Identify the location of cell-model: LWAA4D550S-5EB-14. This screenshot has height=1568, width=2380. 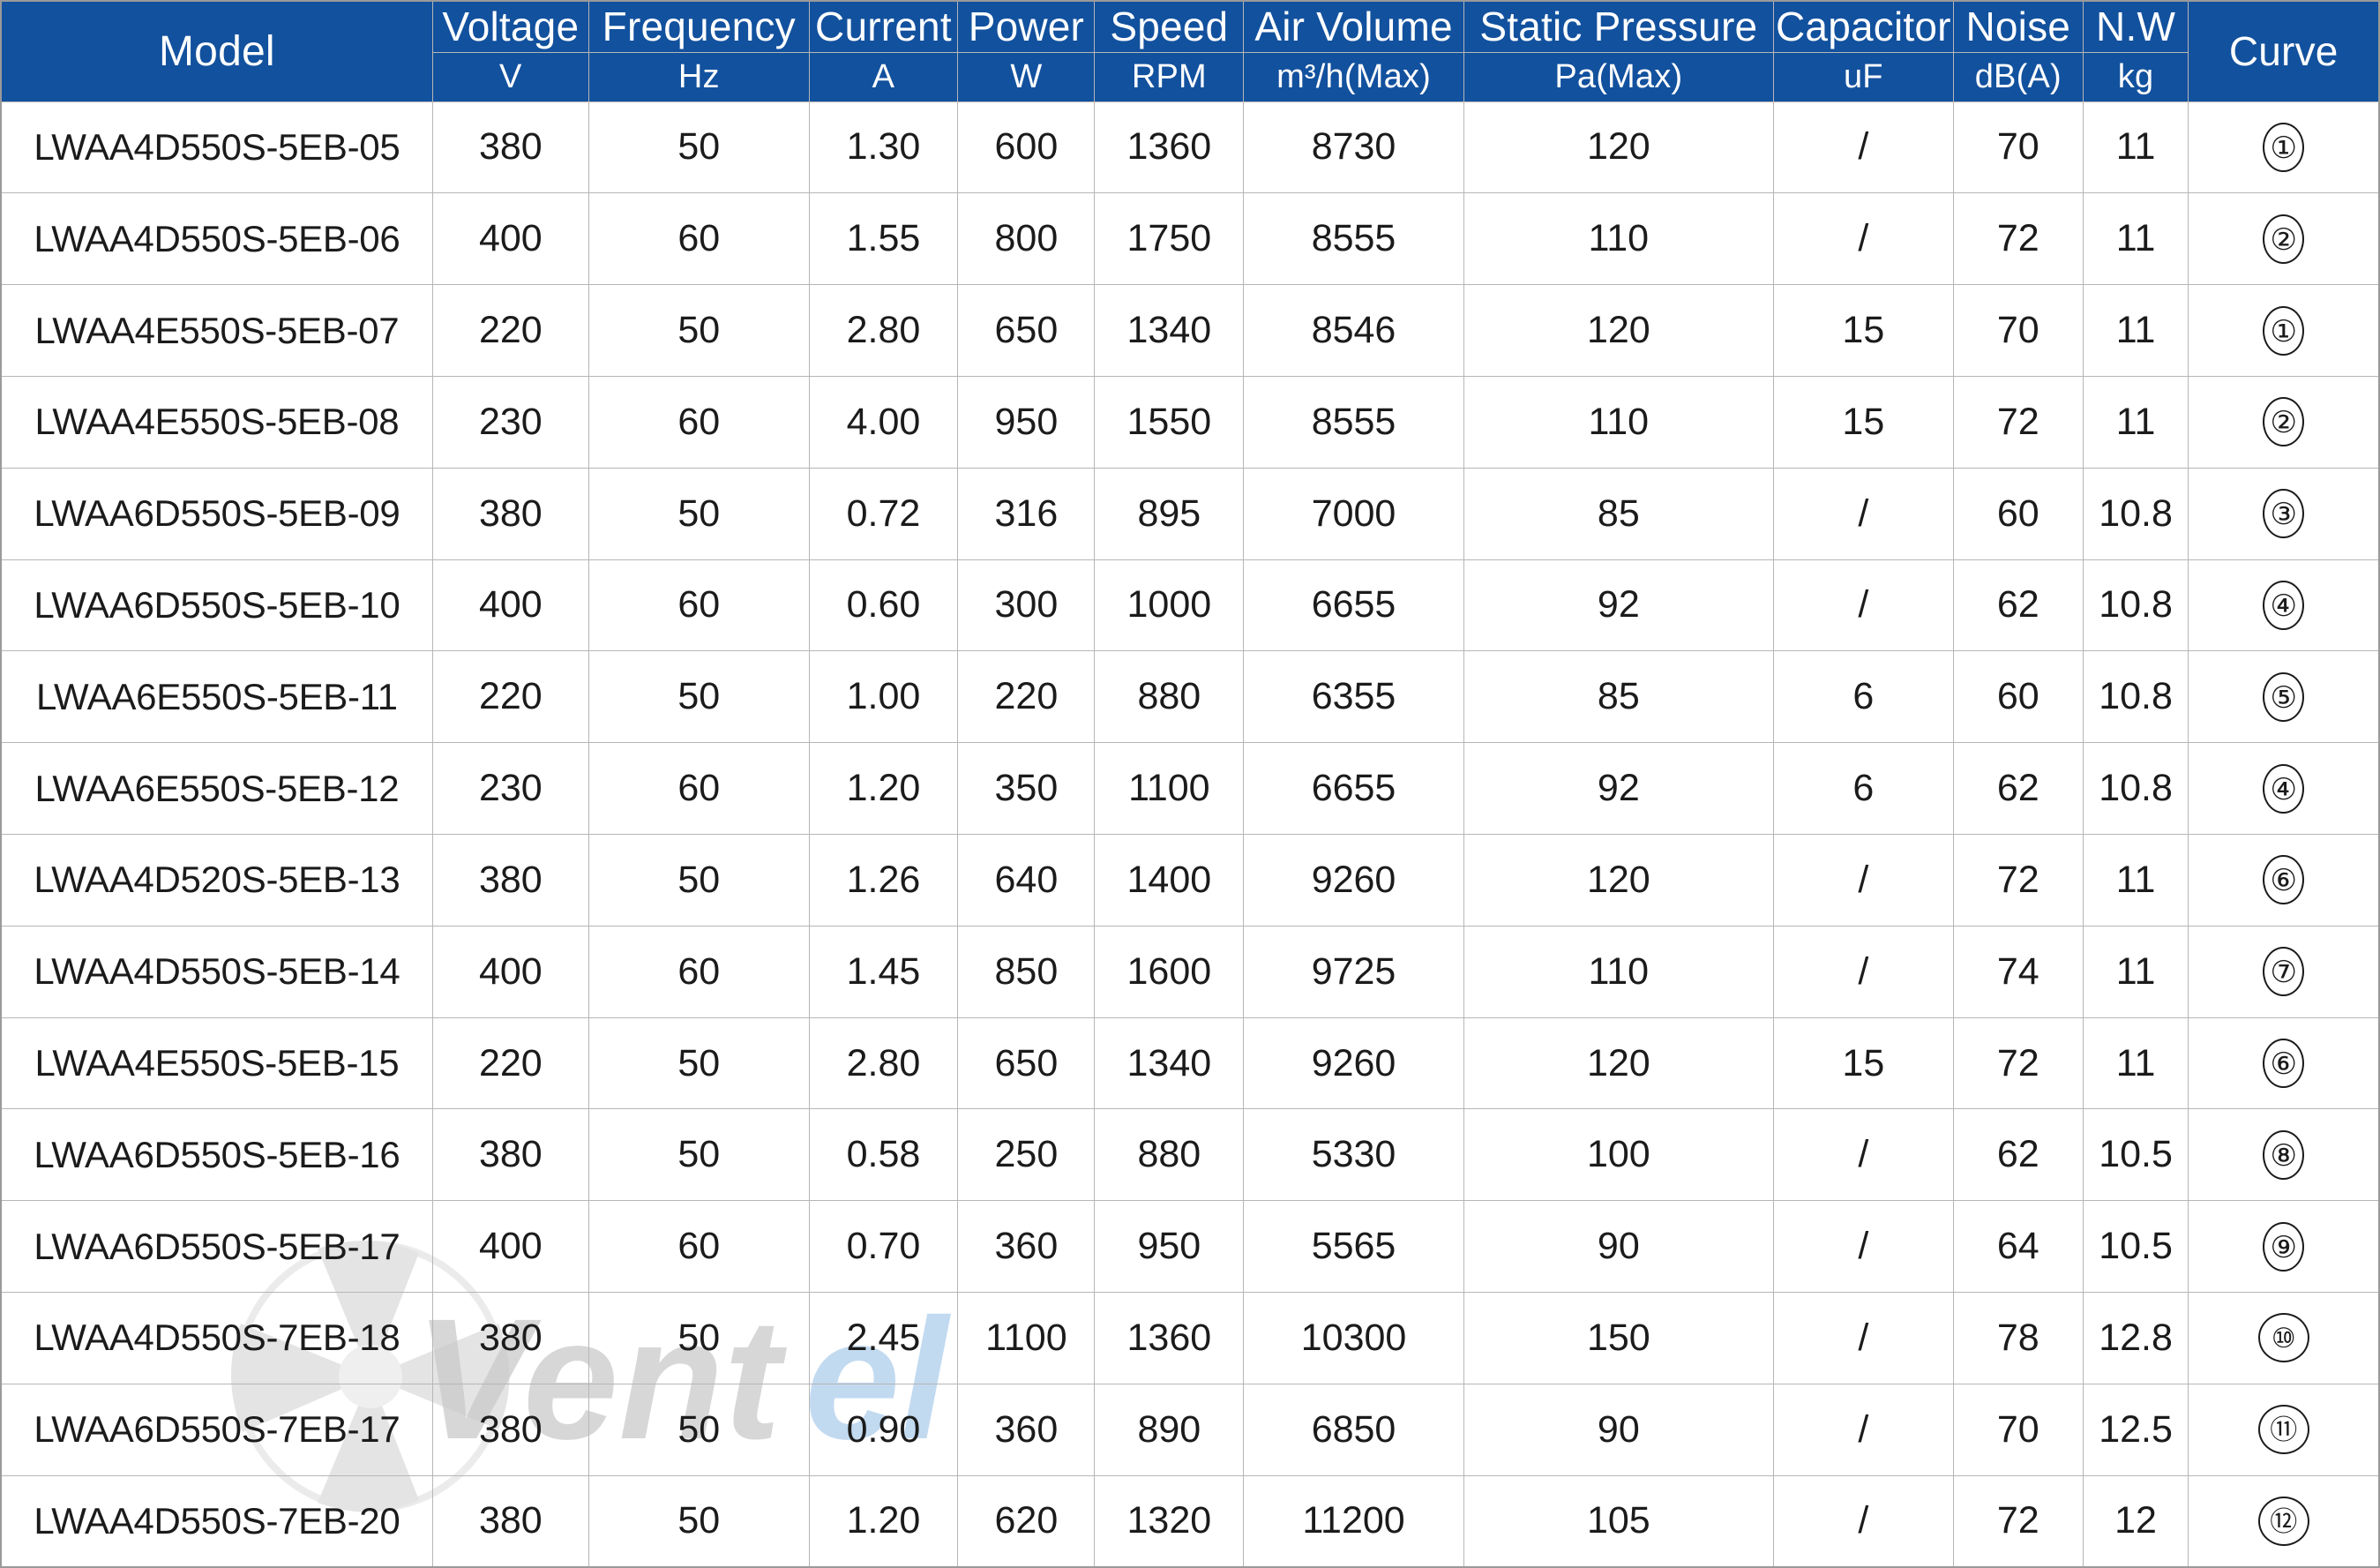
(216, 971).